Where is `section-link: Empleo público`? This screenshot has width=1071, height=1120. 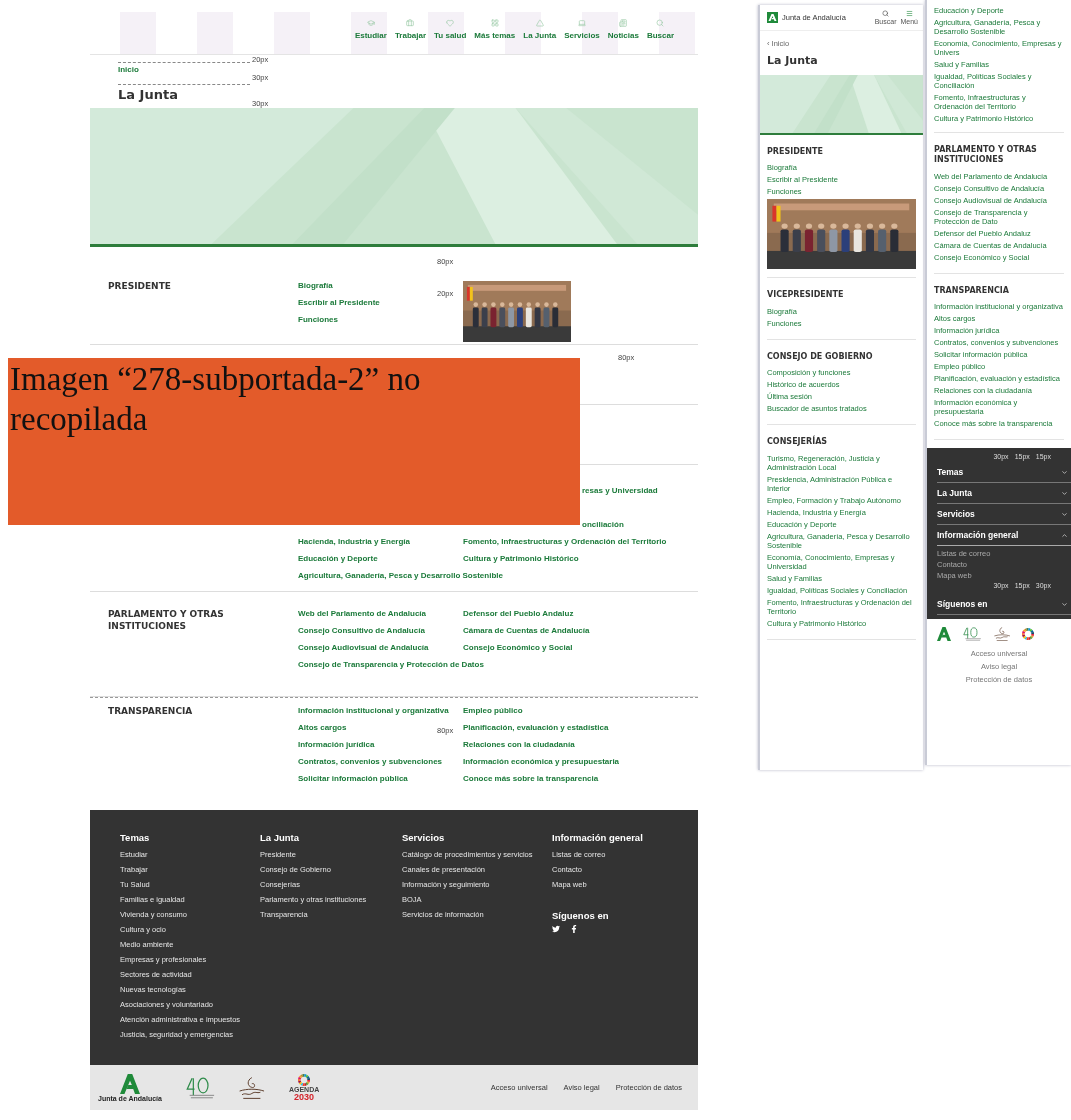
section-link: Empleo público is located at coordinates (493, 710).